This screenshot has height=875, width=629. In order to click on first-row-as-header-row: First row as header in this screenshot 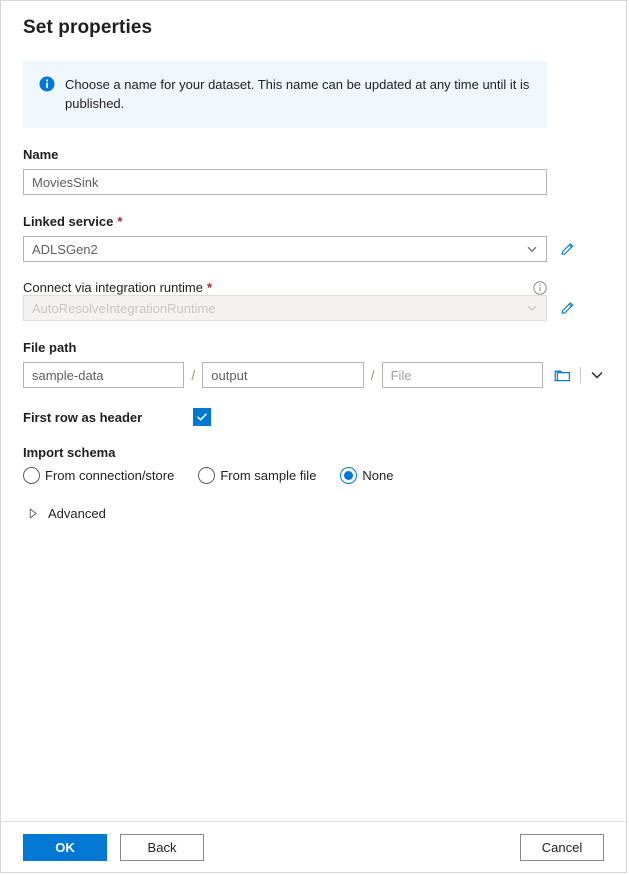, I will do `click(313, 417)`.